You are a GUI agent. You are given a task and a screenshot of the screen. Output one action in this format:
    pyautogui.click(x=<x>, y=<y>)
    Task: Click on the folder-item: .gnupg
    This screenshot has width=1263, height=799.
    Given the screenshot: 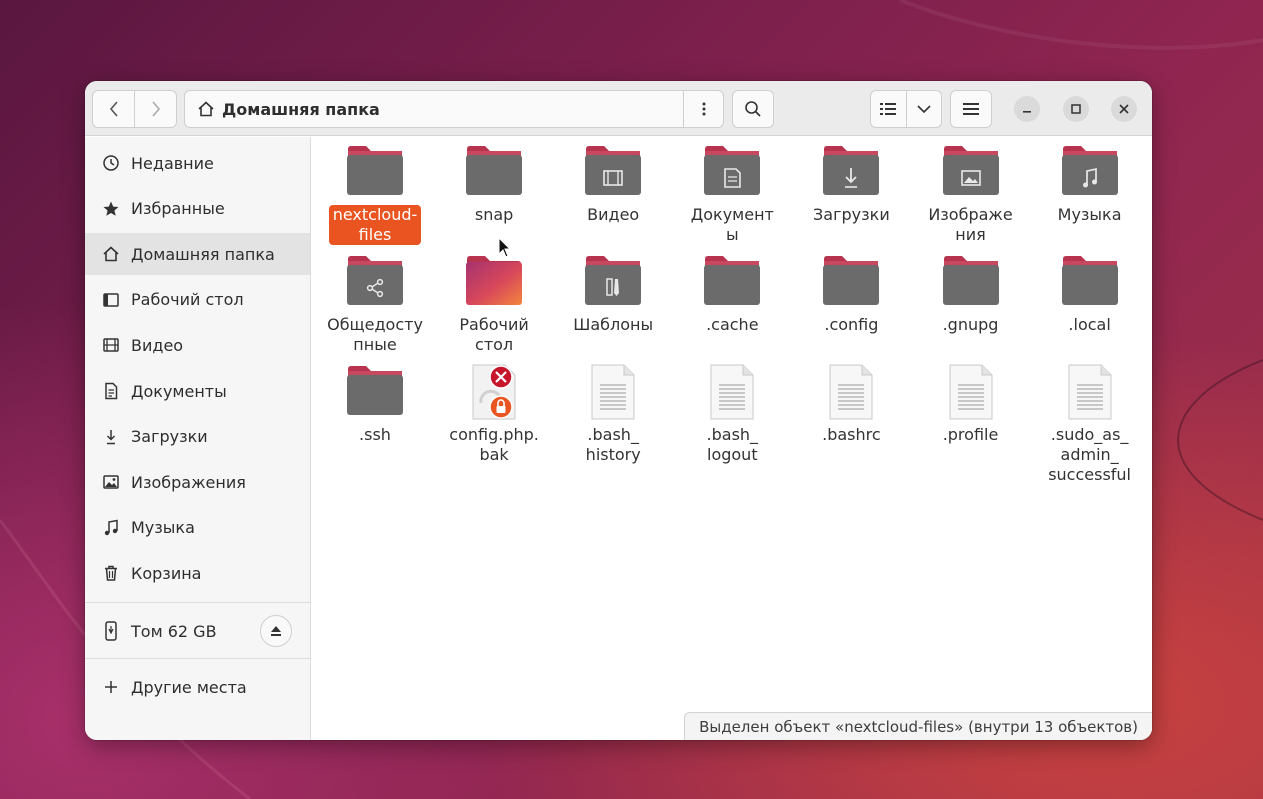 What is the action you would take?
    pyautogui.click(x=971, y=294)
    